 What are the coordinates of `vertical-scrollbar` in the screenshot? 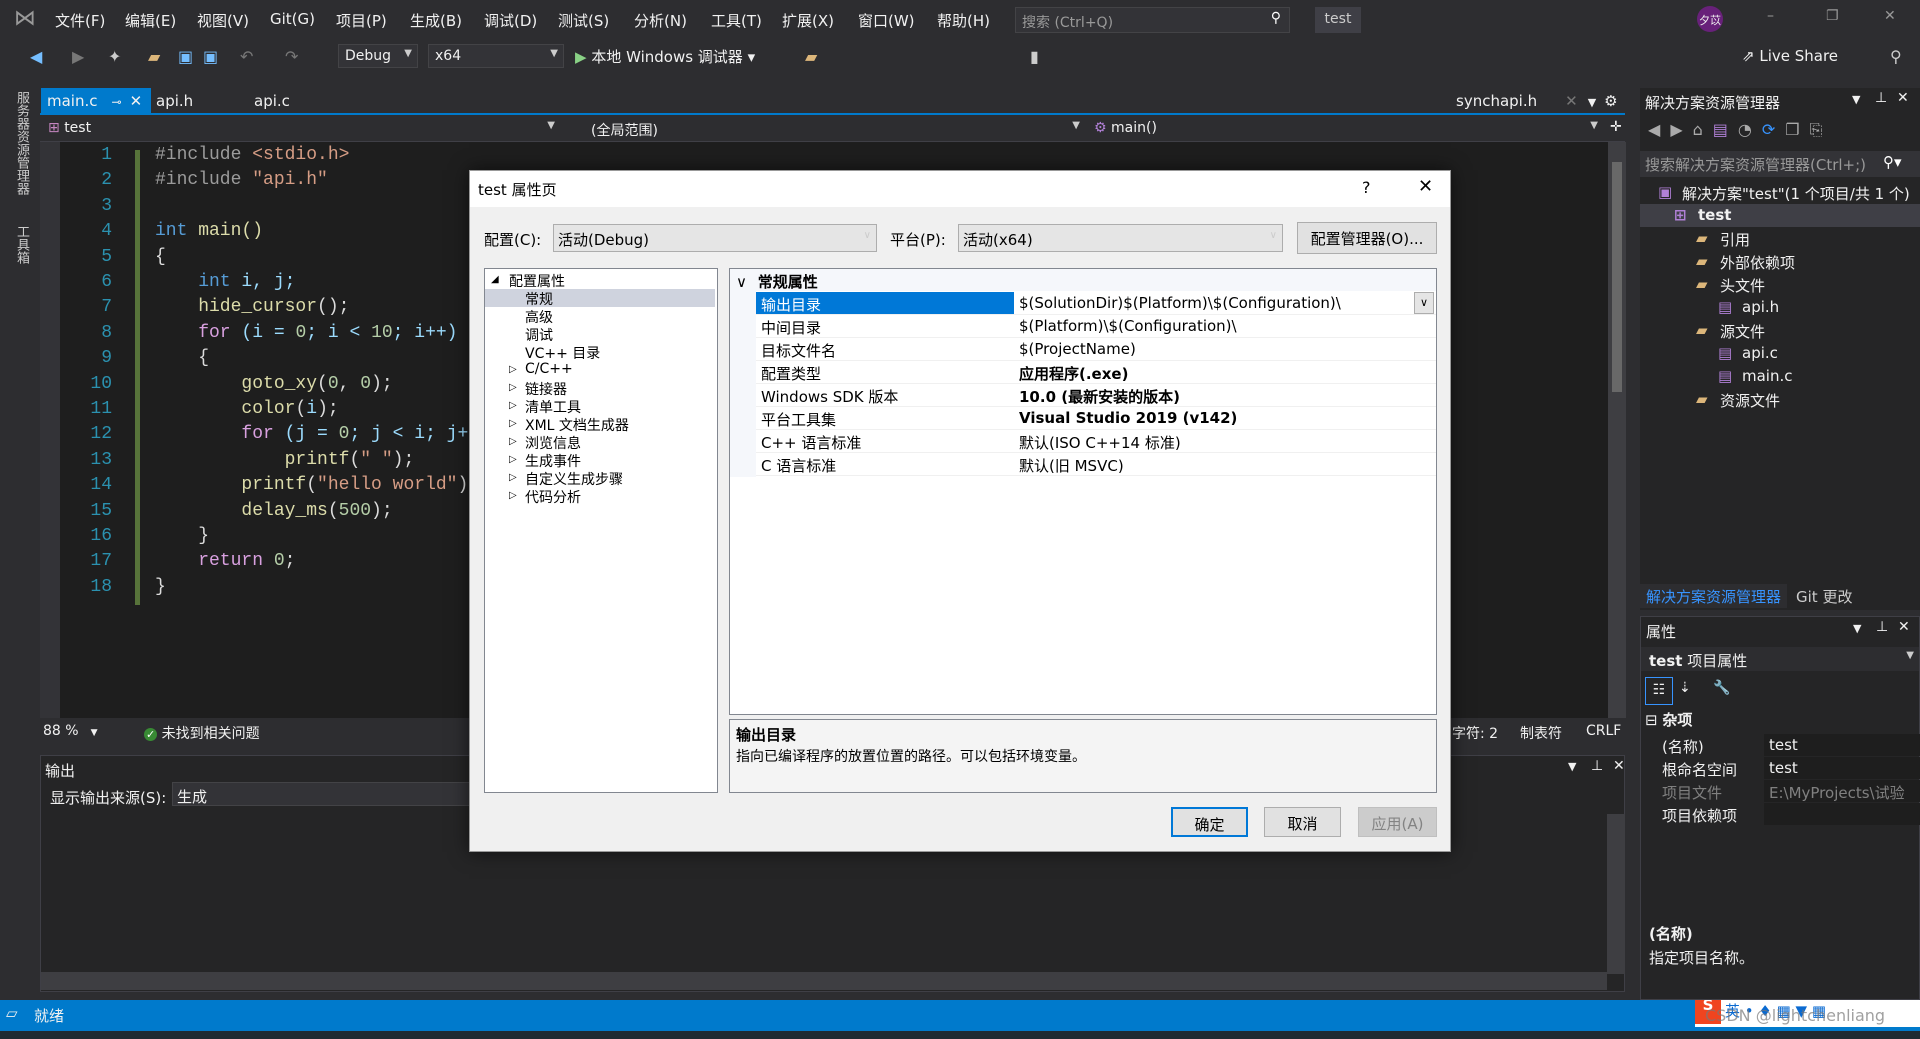 It's located at (1617, 430).